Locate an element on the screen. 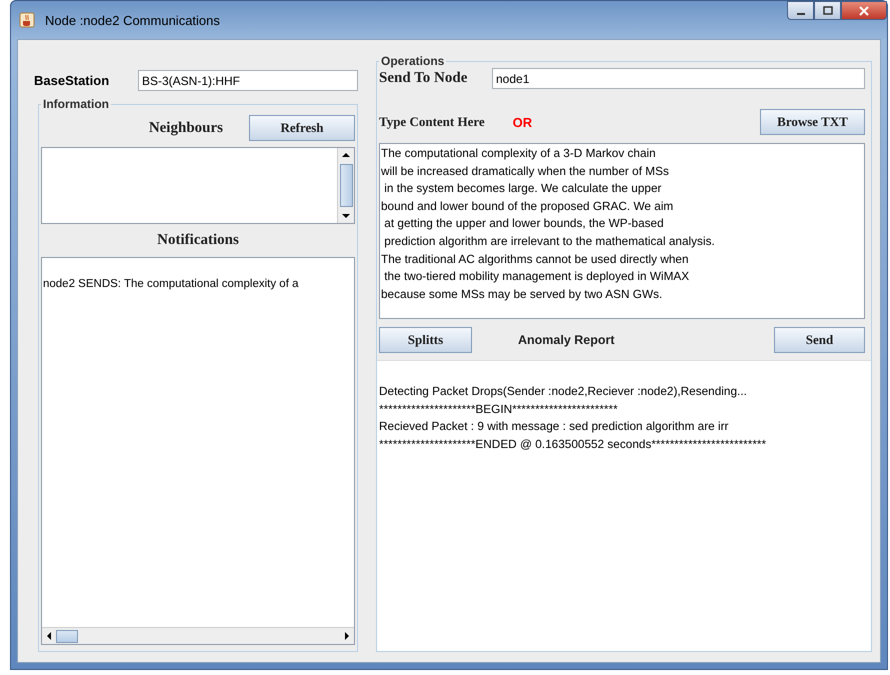  information-legend: Information is located at coordinates (76, 104).